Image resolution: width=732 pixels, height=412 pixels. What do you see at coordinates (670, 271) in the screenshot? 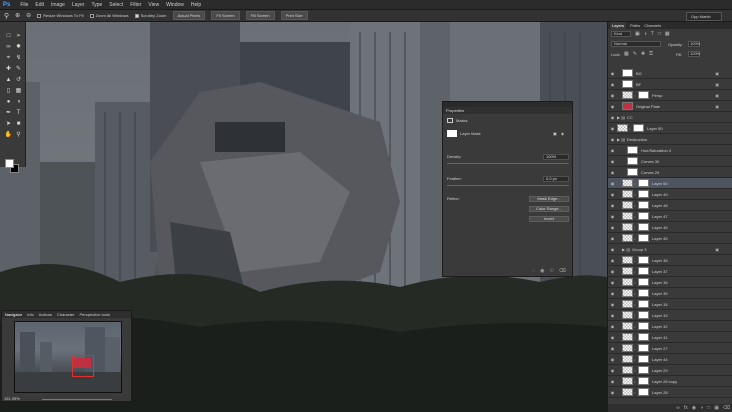
I see `layer-row: ◉ • Layer 37` at bounding box center [670, 271].